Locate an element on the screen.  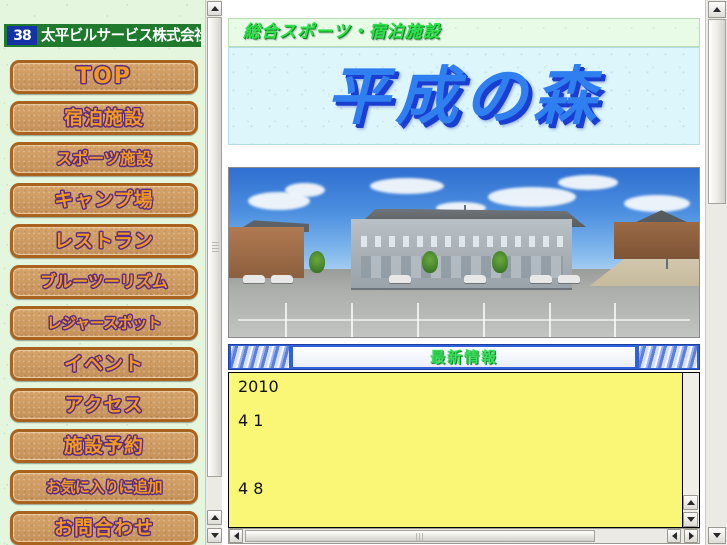
sidebar-button-1: TOP is located at coordinates (104, 77).